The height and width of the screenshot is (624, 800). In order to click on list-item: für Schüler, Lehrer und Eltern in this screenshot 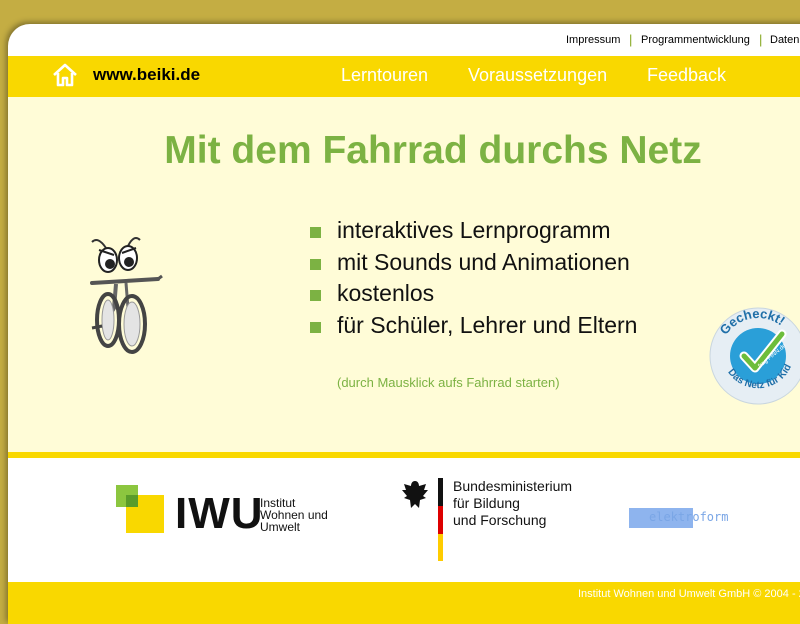, I will do `click(472, 328)`.